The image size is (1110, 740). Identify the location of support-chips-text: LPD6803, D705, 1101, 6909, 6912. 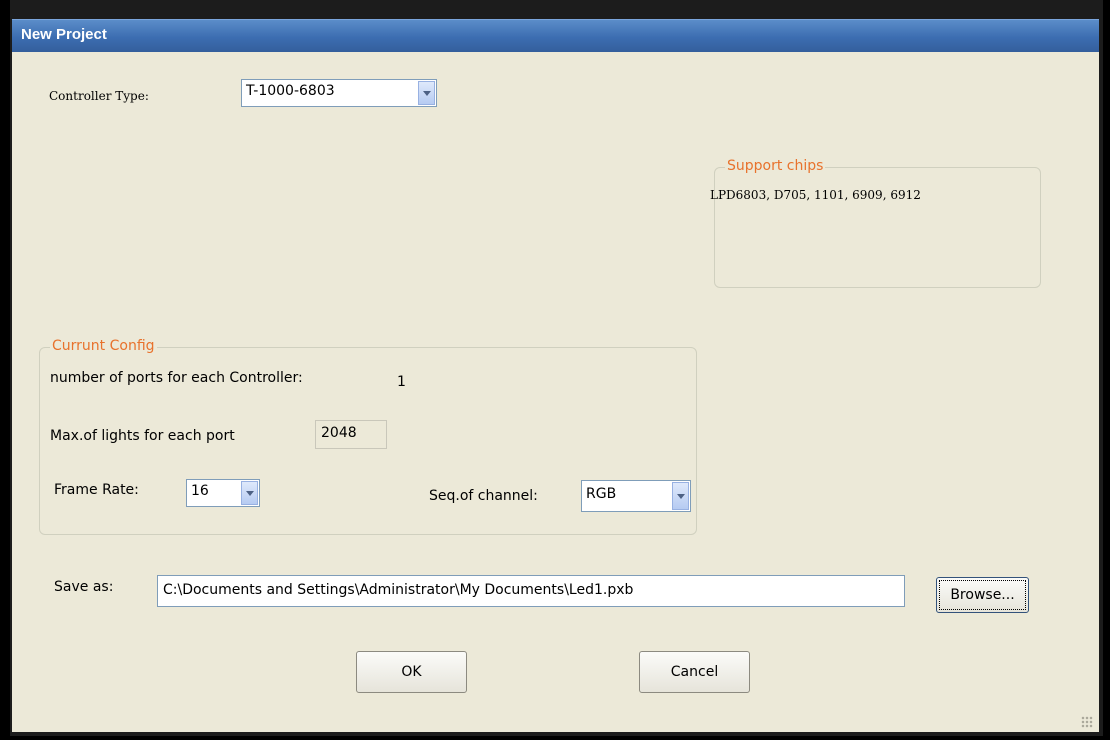
(815, 195).